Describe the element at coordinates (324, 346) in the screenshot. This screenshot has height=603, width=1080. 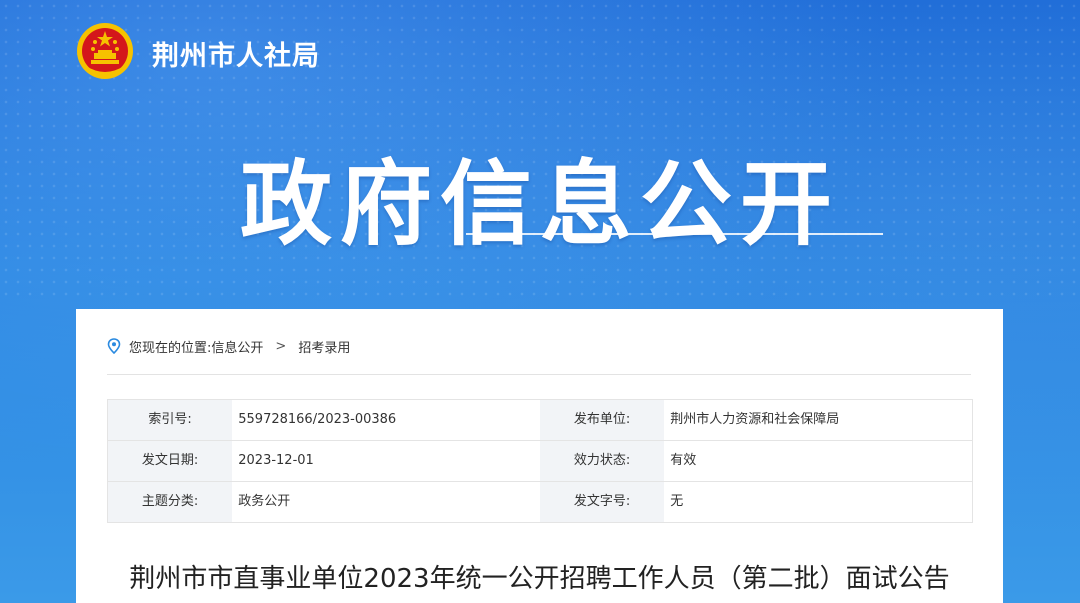
I see `breadcrumb-item-recruitment: 招考录用` at that location.